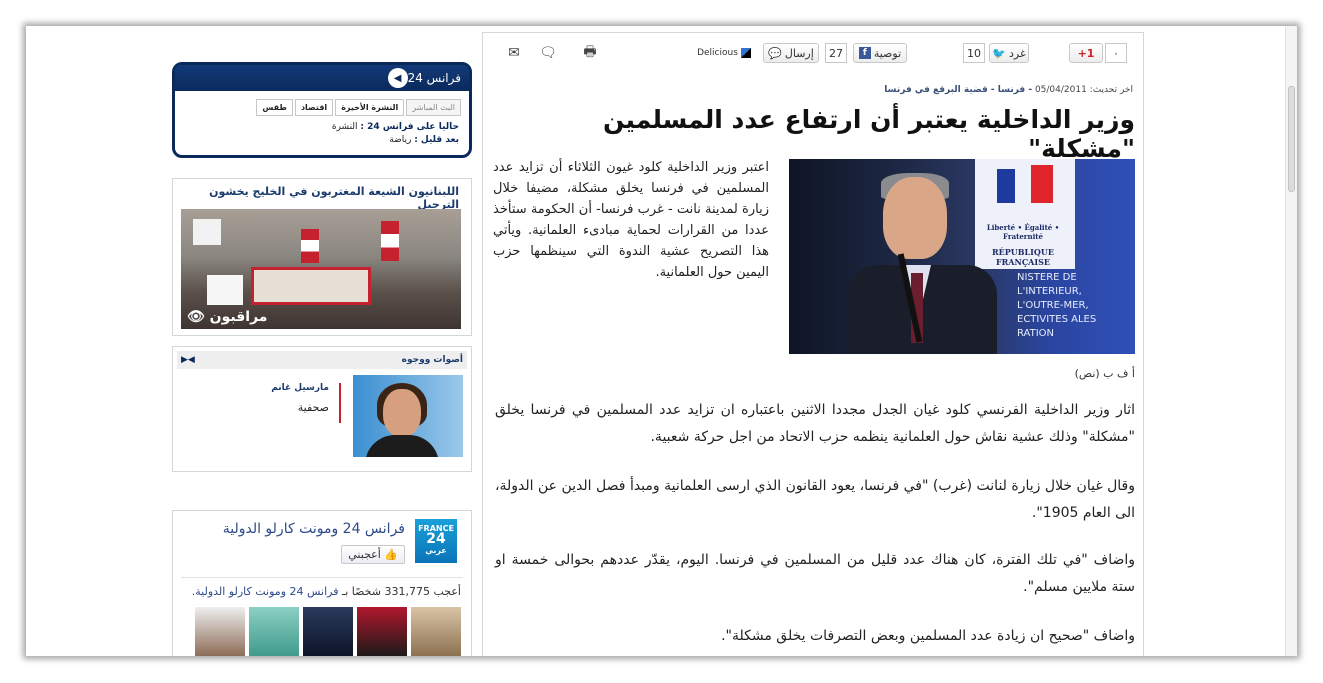 The image size is (1323, 683). Describe the element at coordinates (590, 53) in the screenshot. I see `print-icon: 🖶` at that location.